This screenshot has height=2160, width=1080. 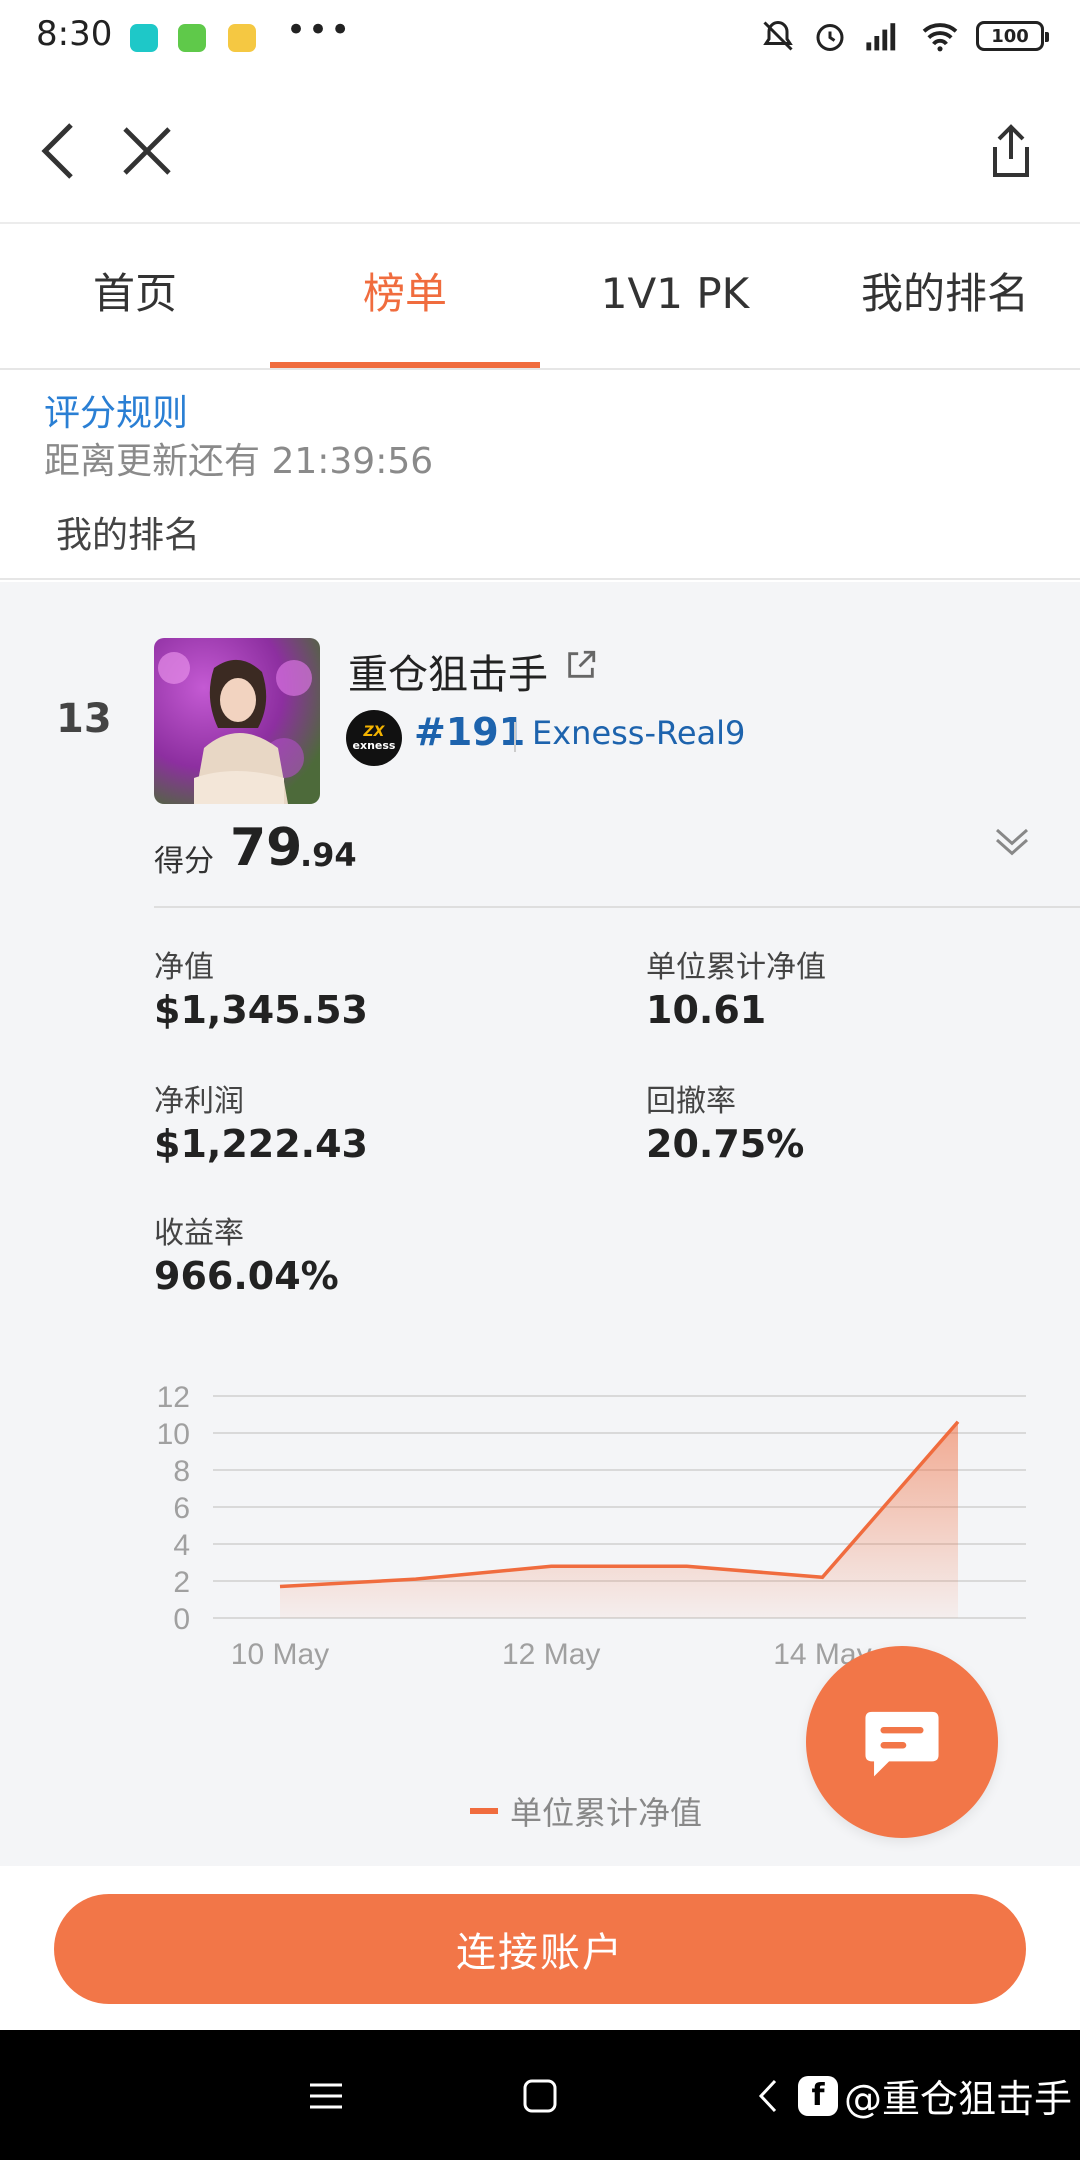 What do you see at coordinates (540, 475) in the screenshot?
I see `rules-section: 评分规则 距离更新还有 21:39:56 我的排名` at bounding box center [540, 475].